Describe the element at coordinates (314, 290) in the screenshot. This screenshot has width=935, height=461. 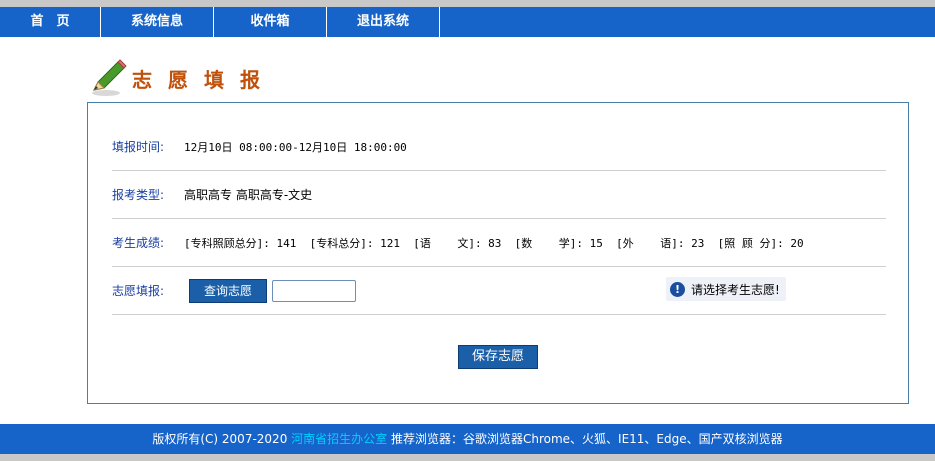
I see `wish-input` at that location.